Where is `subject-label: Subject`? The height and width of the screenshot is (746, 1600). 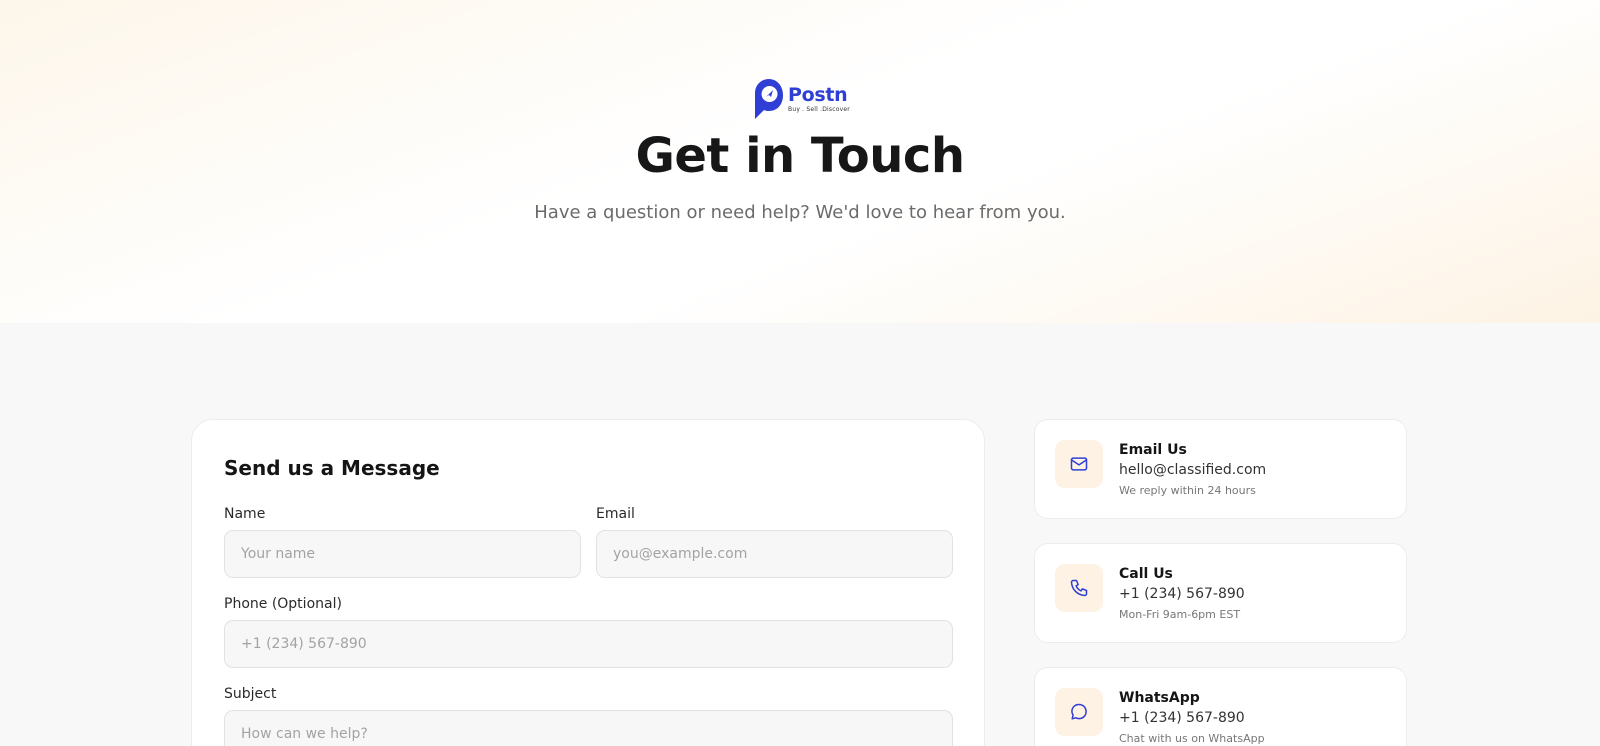
subject-label: Subject is located at coordinates (250, 694).